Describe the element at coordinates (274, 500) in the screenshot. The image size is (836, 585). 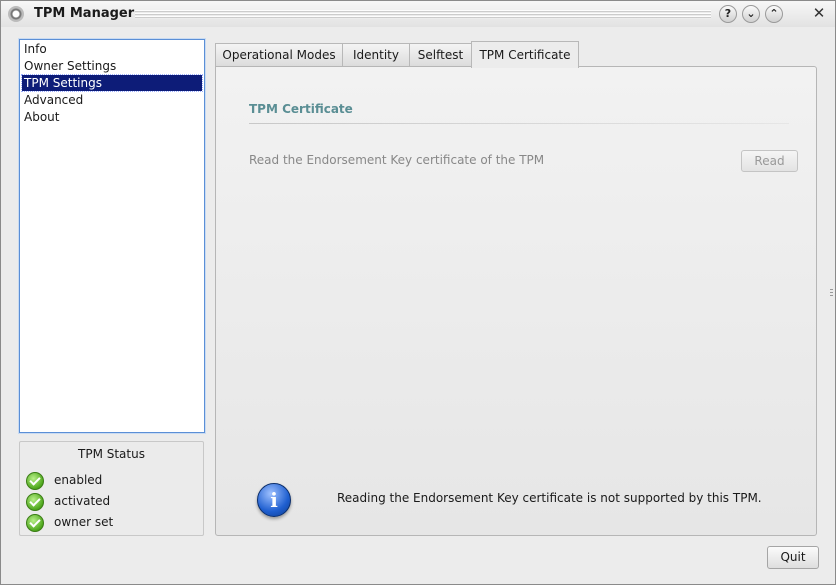
I see `info-icon: i` at that location.